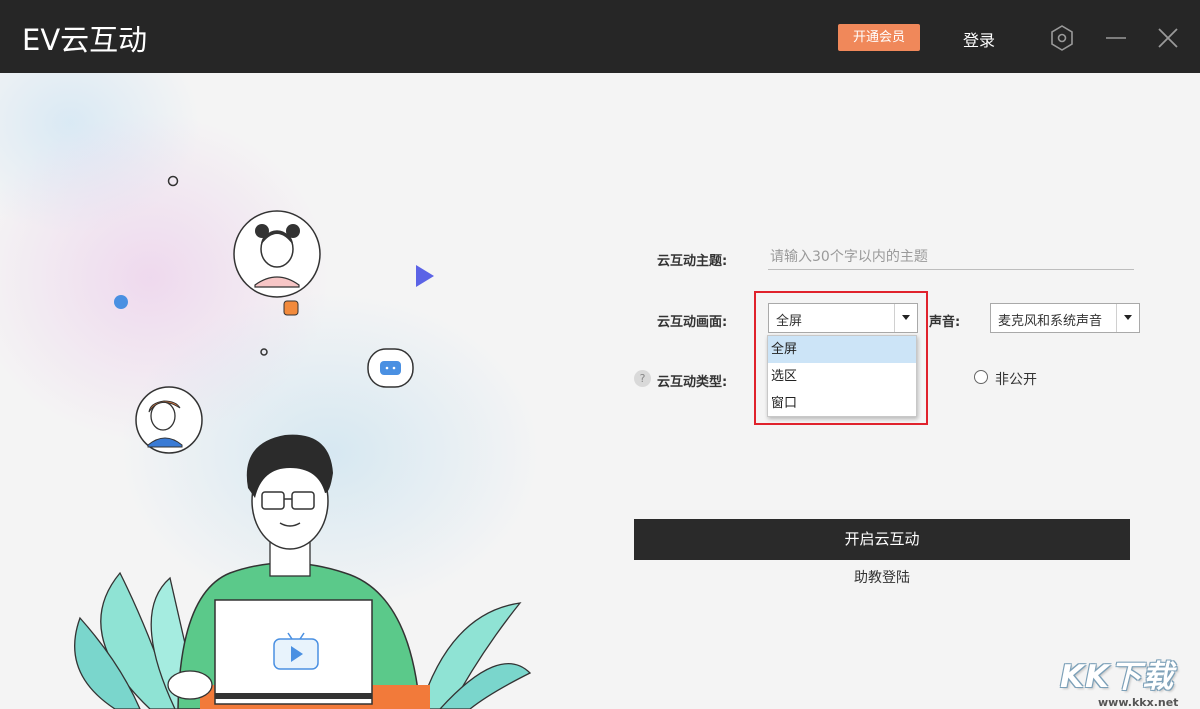 This screenshot has width=1200, height=709. I want to click on private-radio, so click(981, 377).